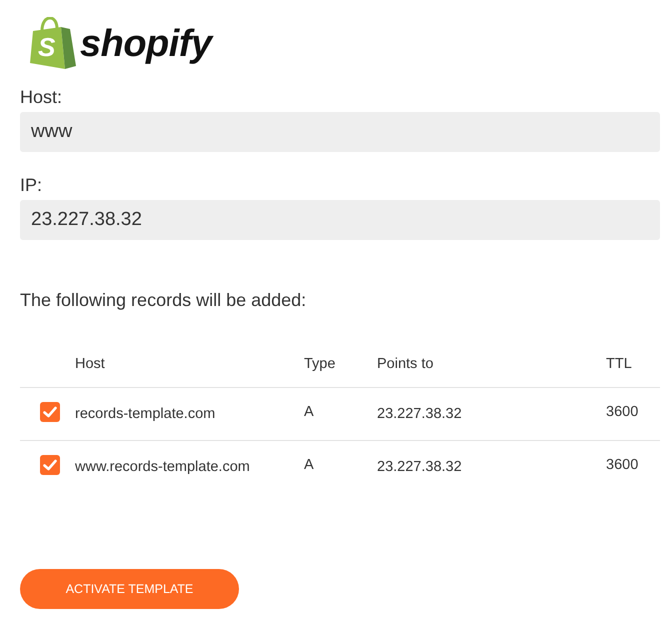 The width and height of the screenshot is (668, 626). What do you see at coordinates (619, 364) in the screenshot?
I see `column-header: TTL` at bounding box center [619, 364].